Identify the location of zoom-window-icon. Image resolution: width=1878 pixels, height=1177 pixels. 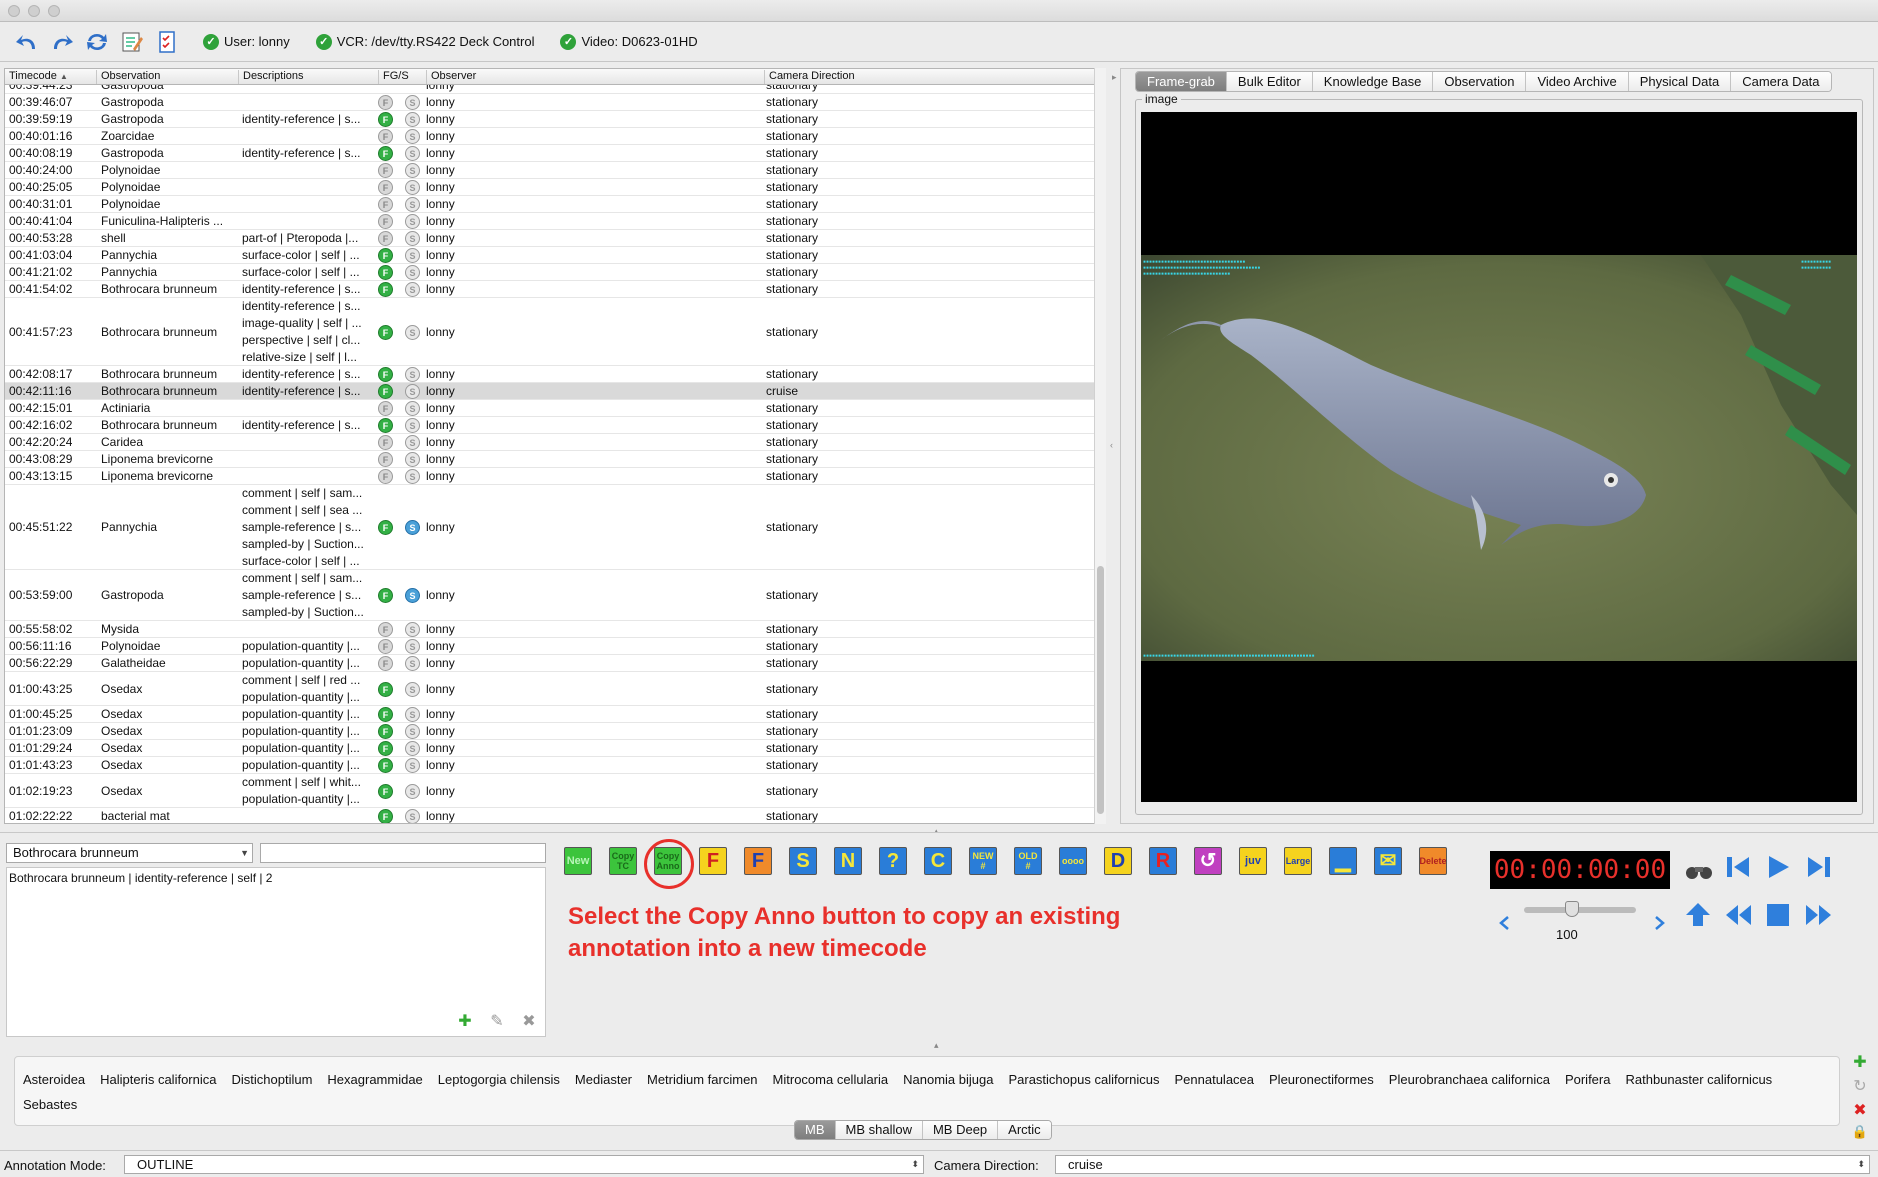
(54, 11).